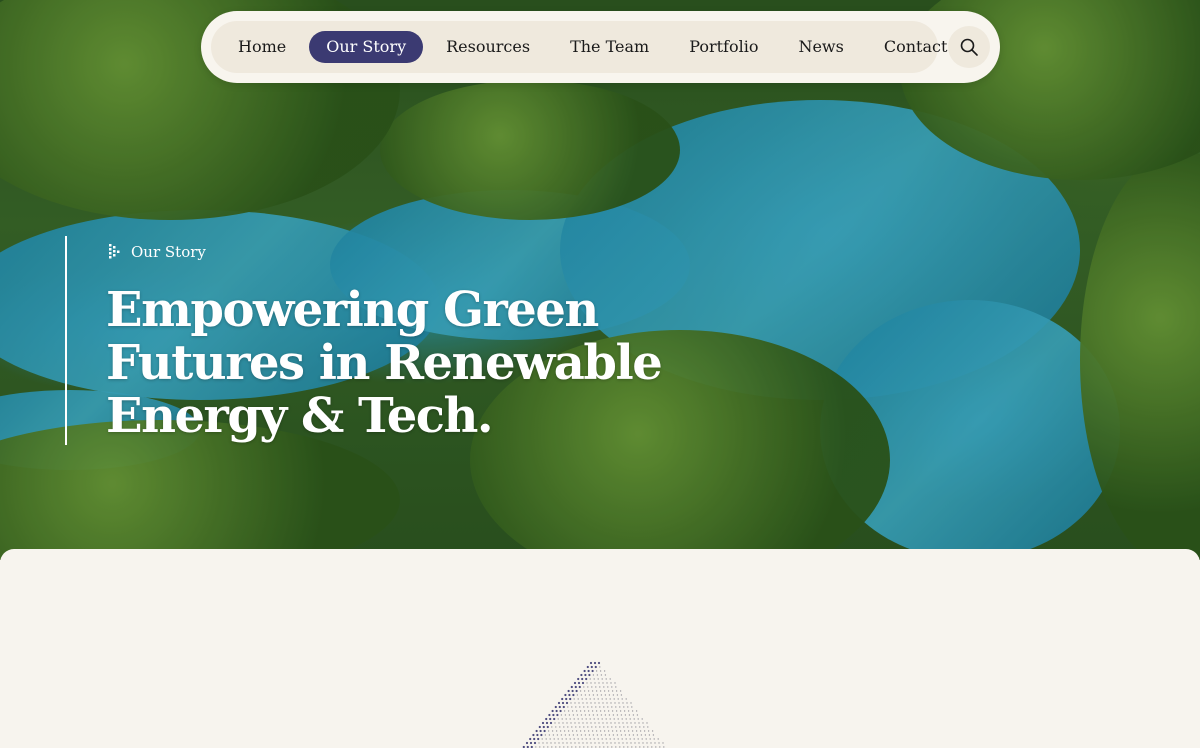 The height and width of the screenshot is (748, 1200). What do you see at coordinates (262, 47) in the screenshot?
I see `nav-item-home: Home` at bounding box center [262, 47].